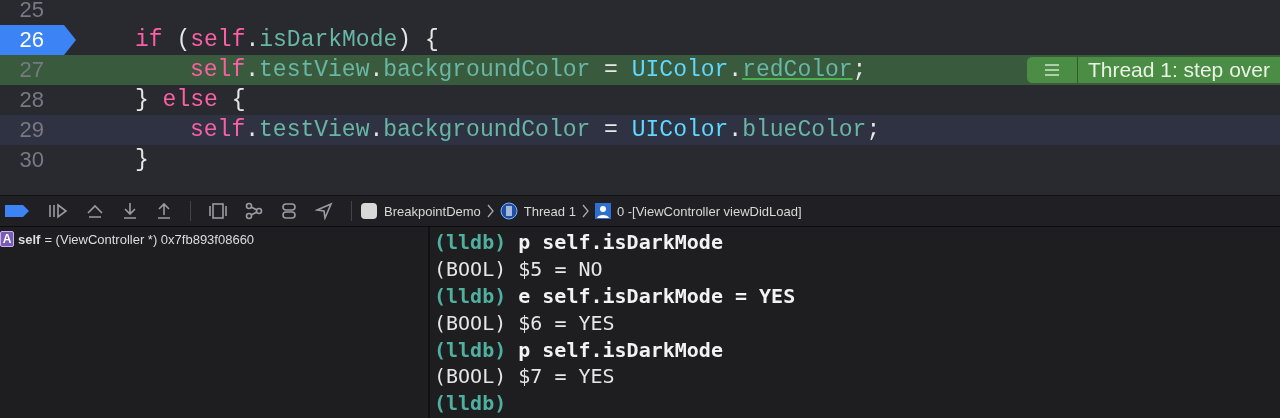  Describe the element at coordinates (164, 211) in the screenshot. I see `step-out-icon` at that location.